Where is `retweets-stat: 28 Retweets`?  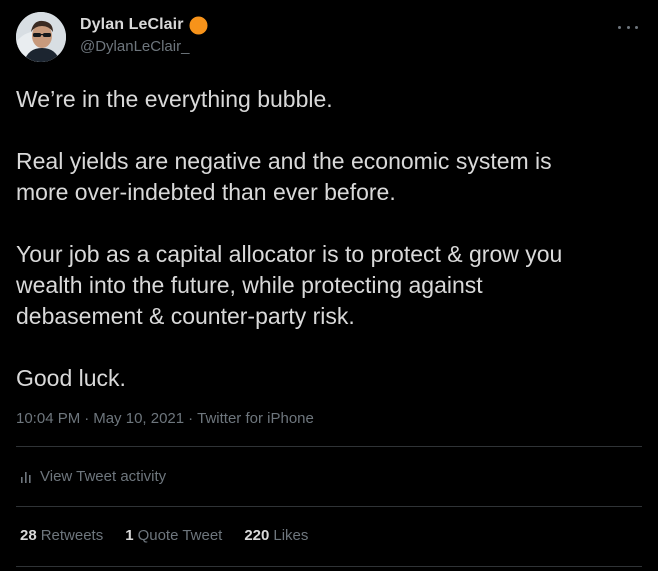 retweets-stat: 28 Retweets is located at coordinates (61, 535).